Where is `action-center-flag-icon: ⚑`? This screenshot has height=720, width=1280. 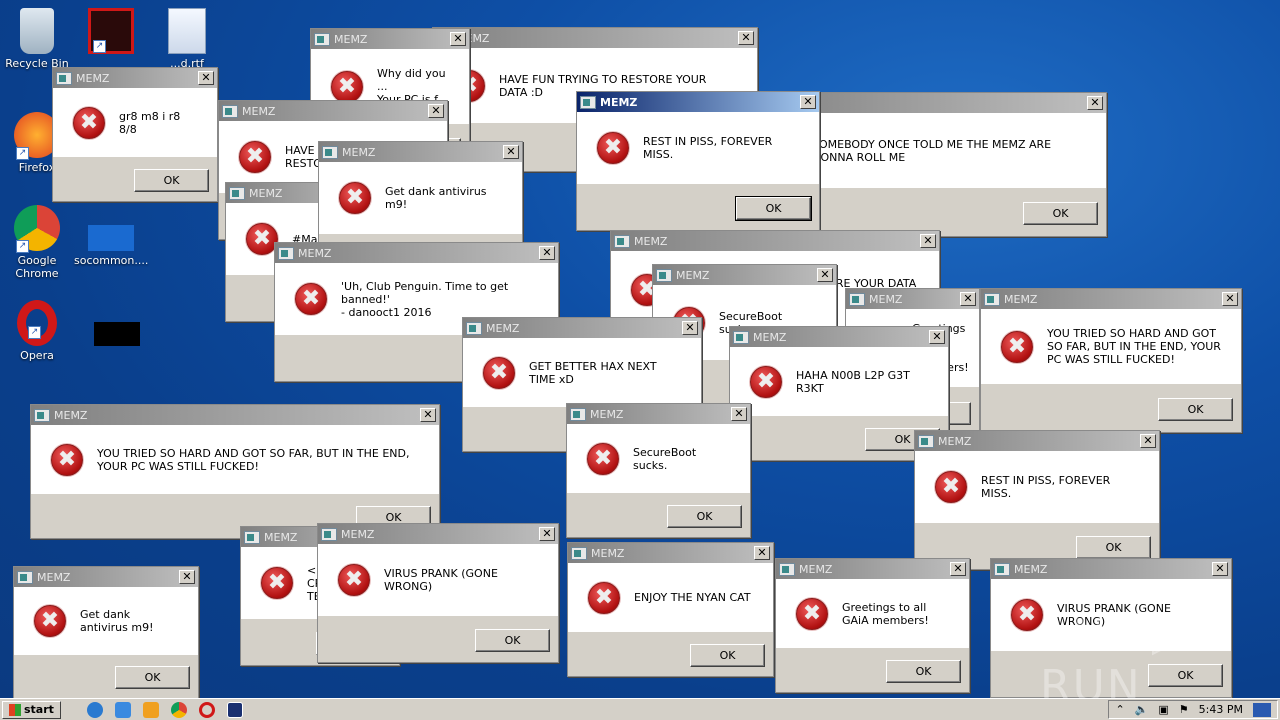 action-center-flag-icon: ⚑ is located at coordinates (1184, 709).